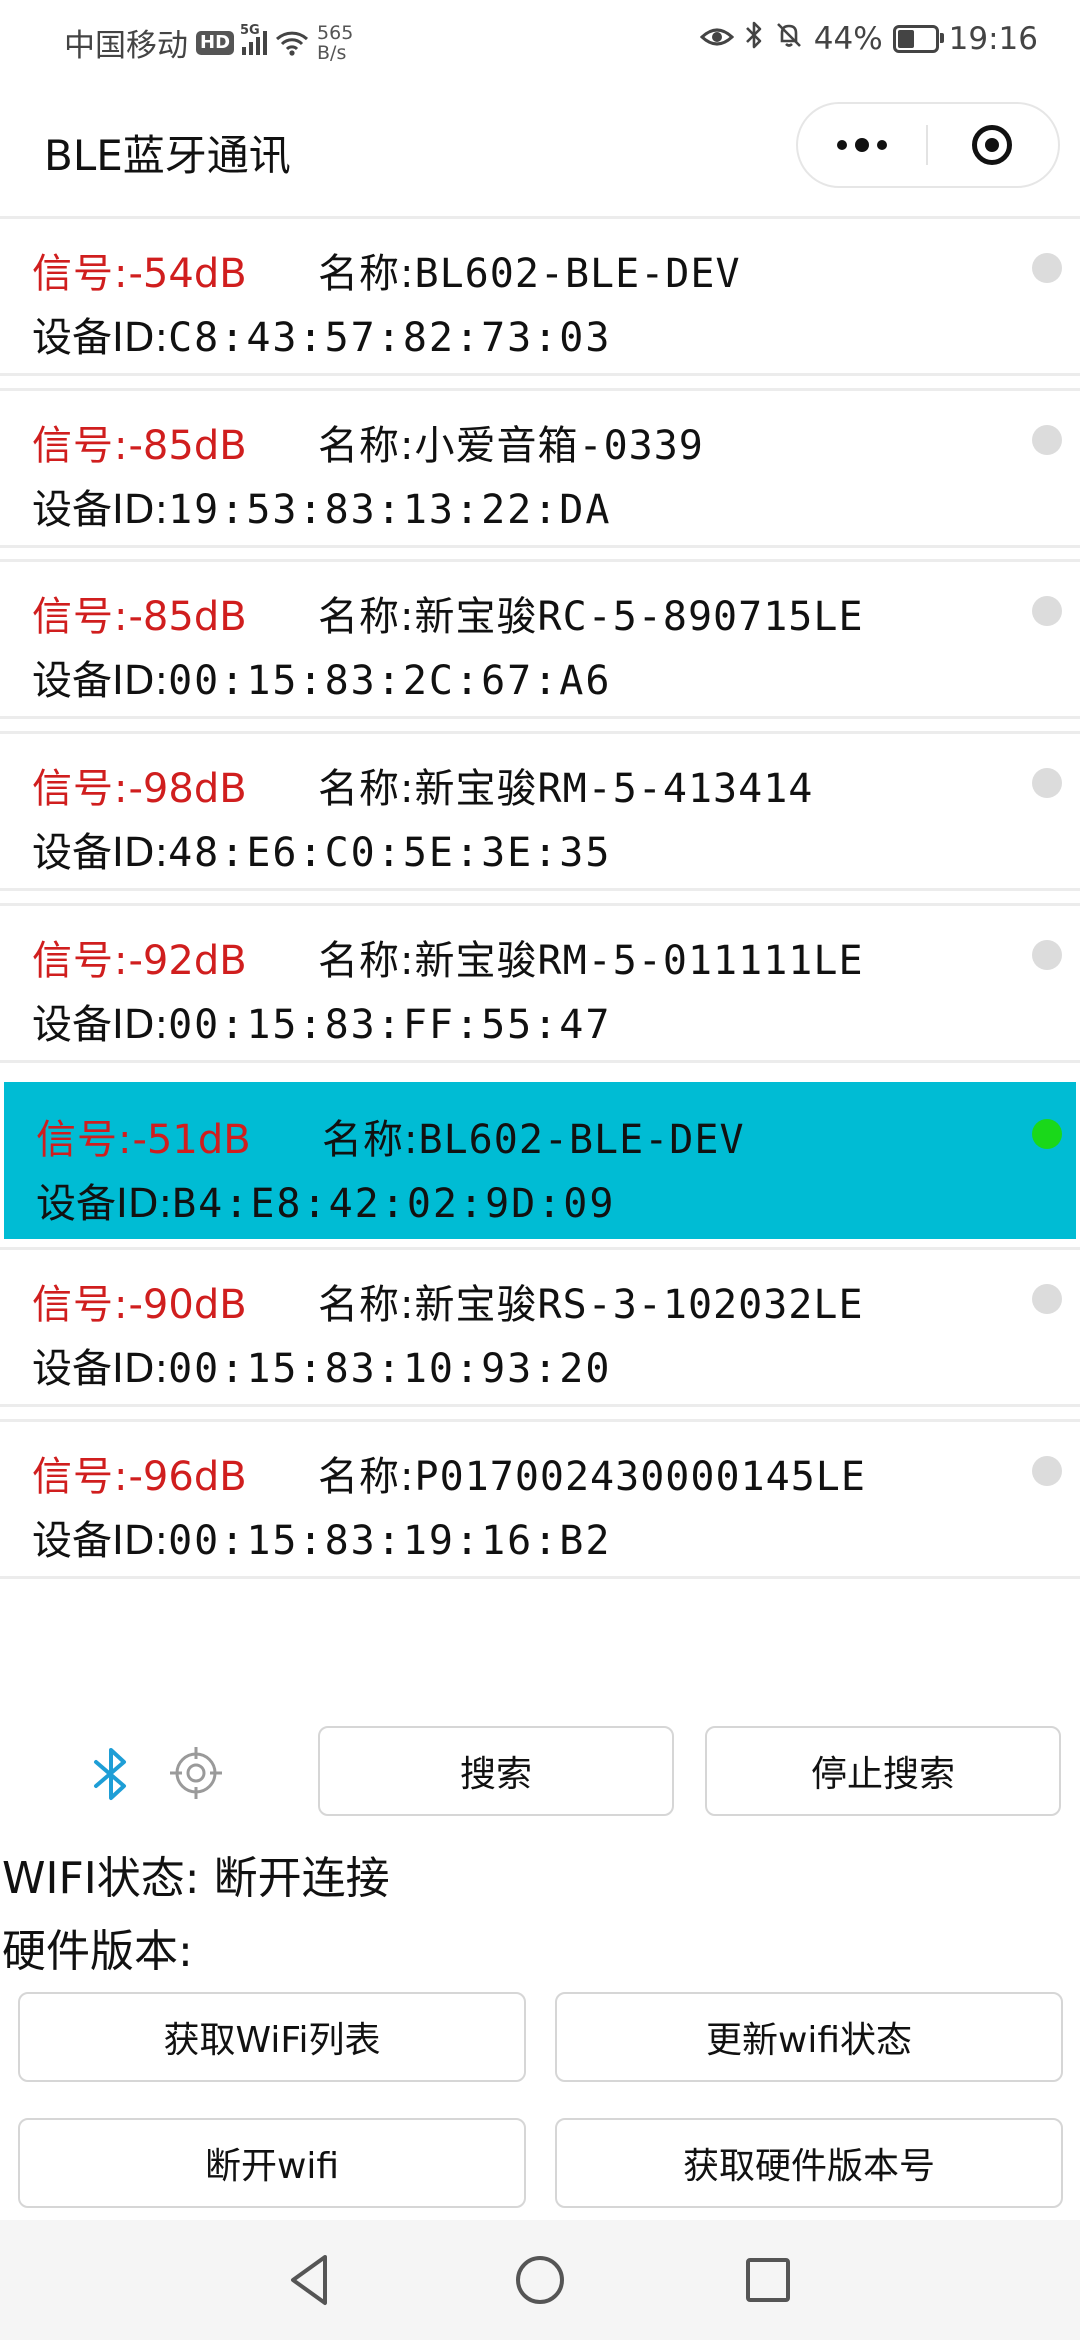 This screenshot has height=2340, width=1080. Describe the element at coordinates (272, 2163) in the screenshot. I see `disconnect-wifi-button: 断开wifi` at that location.